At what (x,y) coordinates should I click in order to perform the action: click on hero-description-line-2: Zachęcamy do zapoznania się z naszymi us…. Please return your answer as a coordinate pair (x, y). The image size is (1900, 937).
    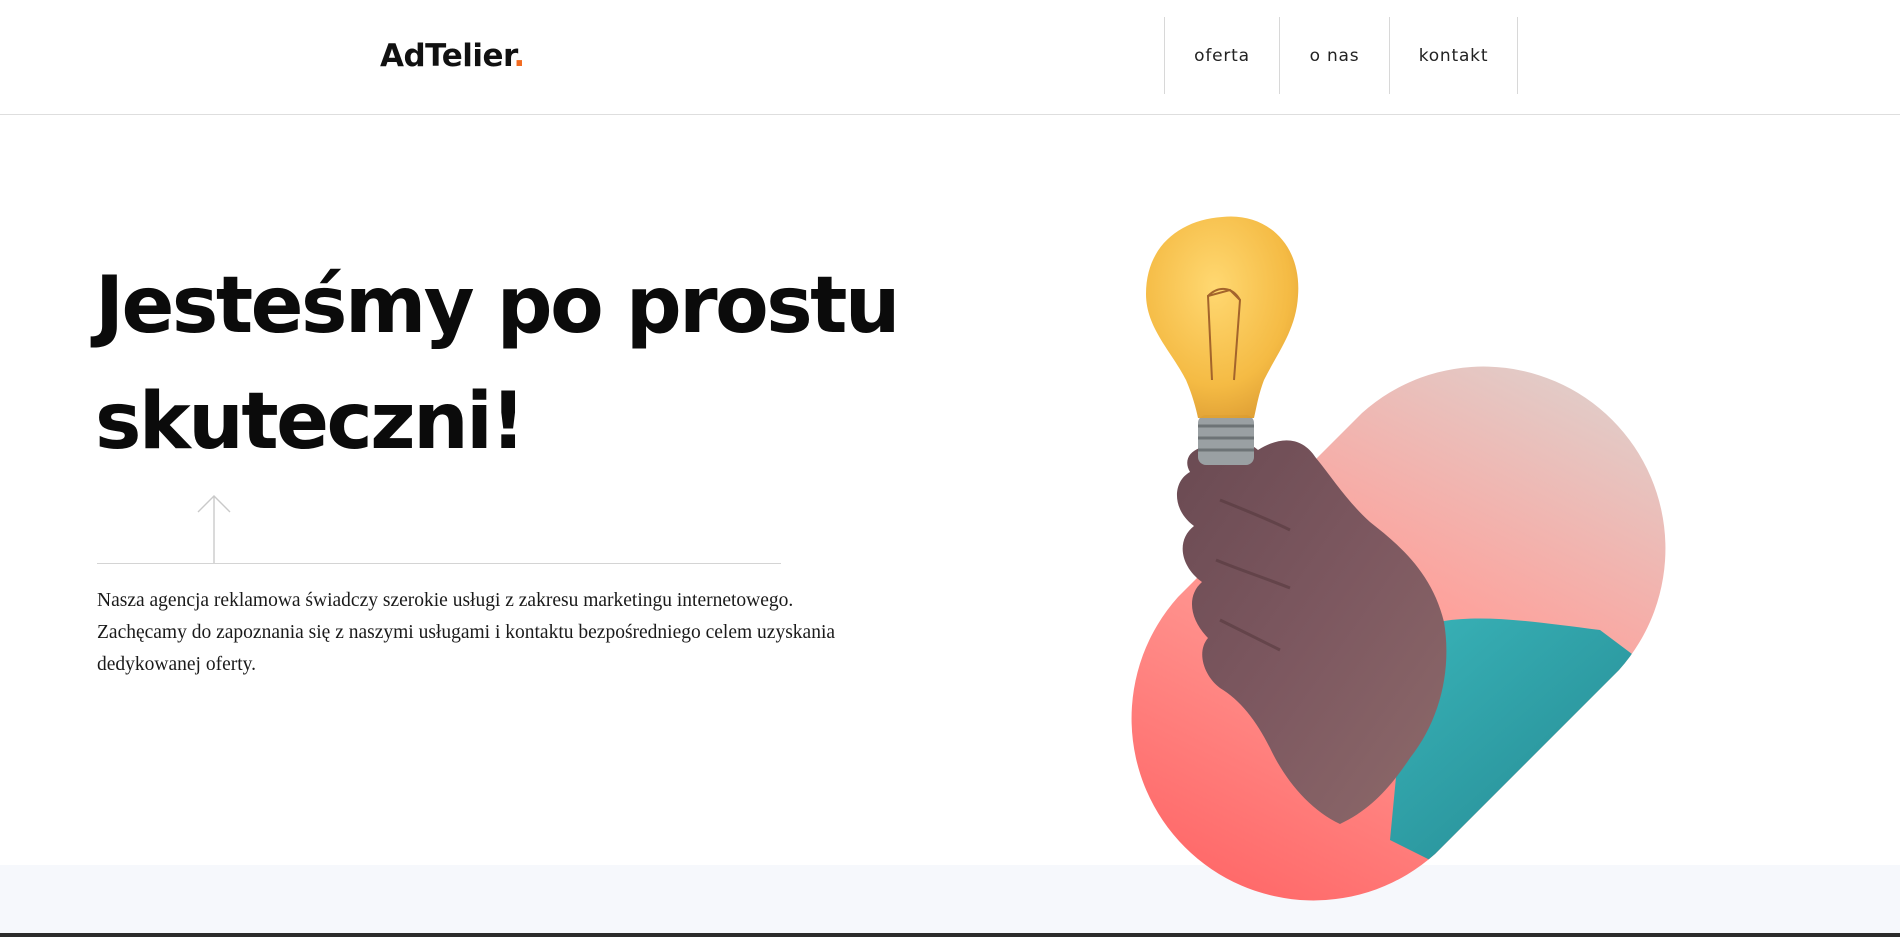
    Looking at the image, I should click on (466, 632).